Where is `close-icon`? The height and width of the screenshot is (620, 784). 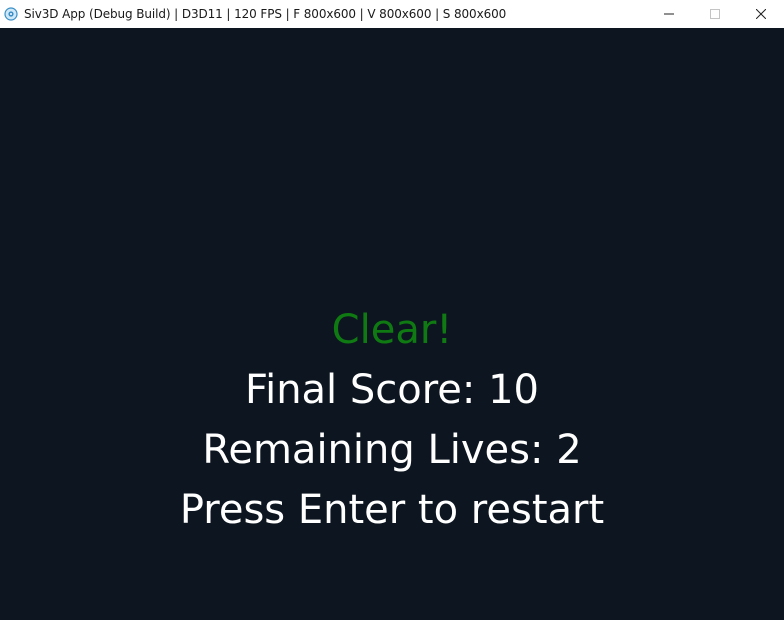 close-icon is located at coordinates (761, 14).